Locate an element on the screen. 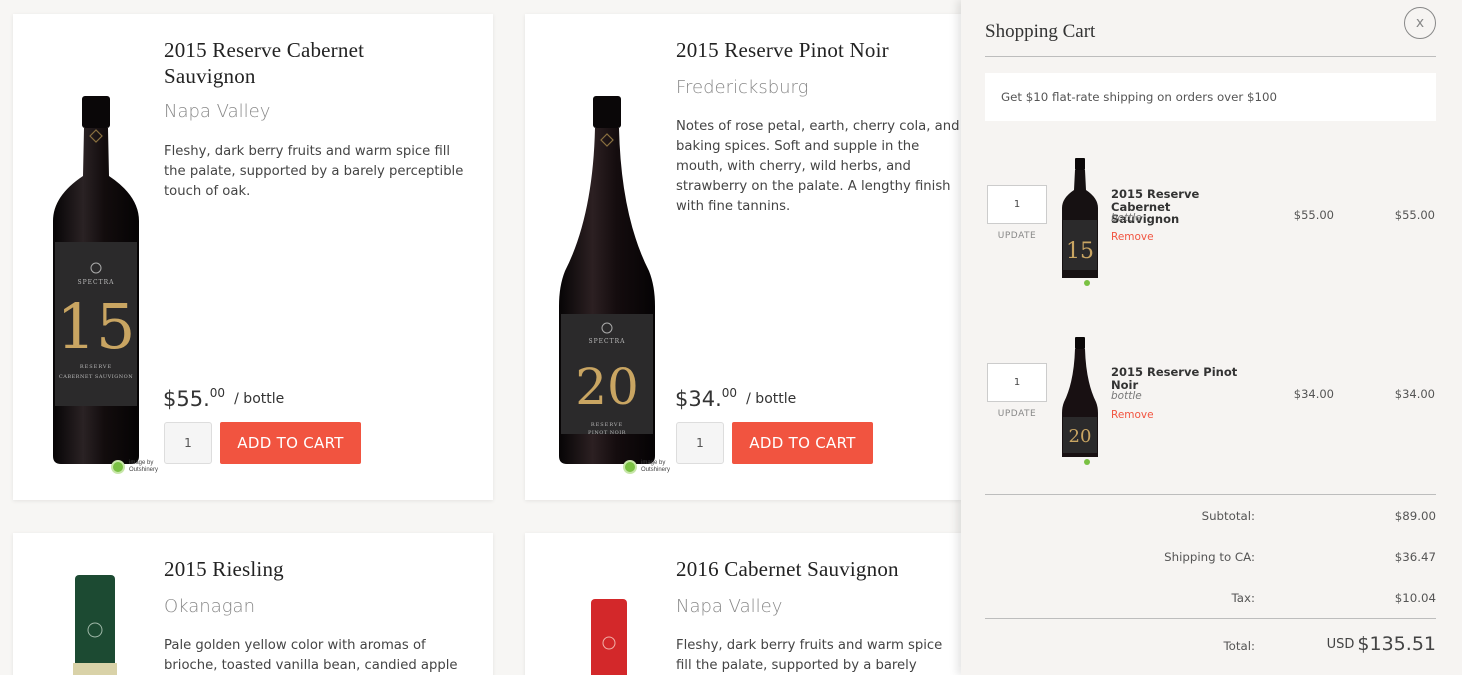 The image size is (1462, 675). total-value: USD $135.51 is located at coordinates (1336, 644).